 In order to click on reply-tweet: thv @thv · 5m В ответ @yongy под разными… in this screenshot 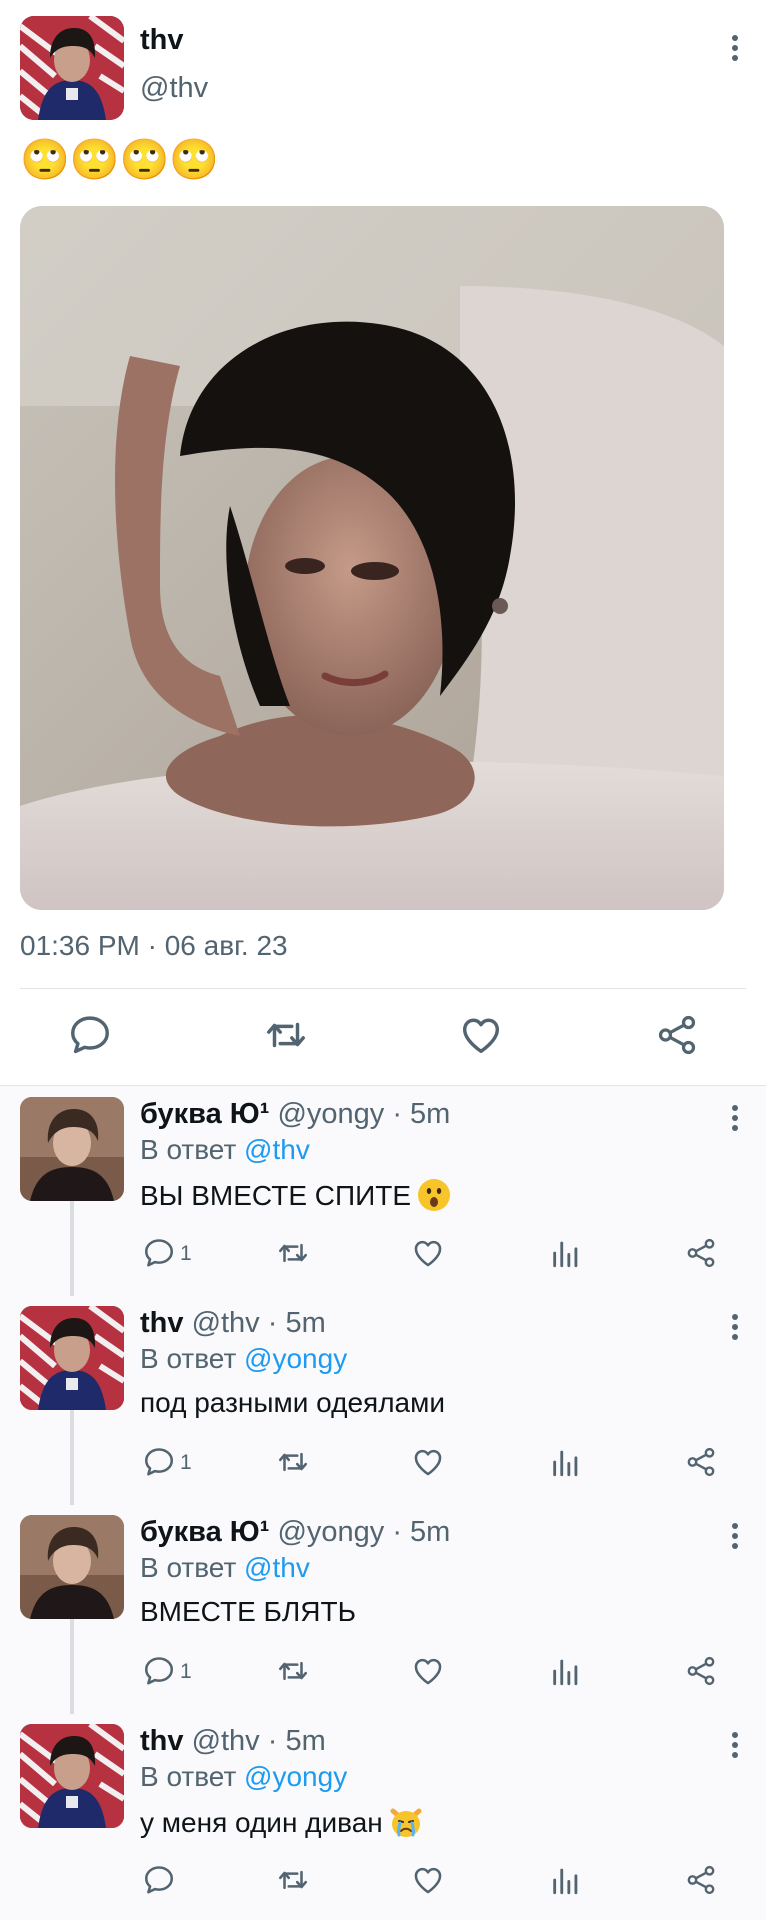, I will do `click(383, 1399)`.